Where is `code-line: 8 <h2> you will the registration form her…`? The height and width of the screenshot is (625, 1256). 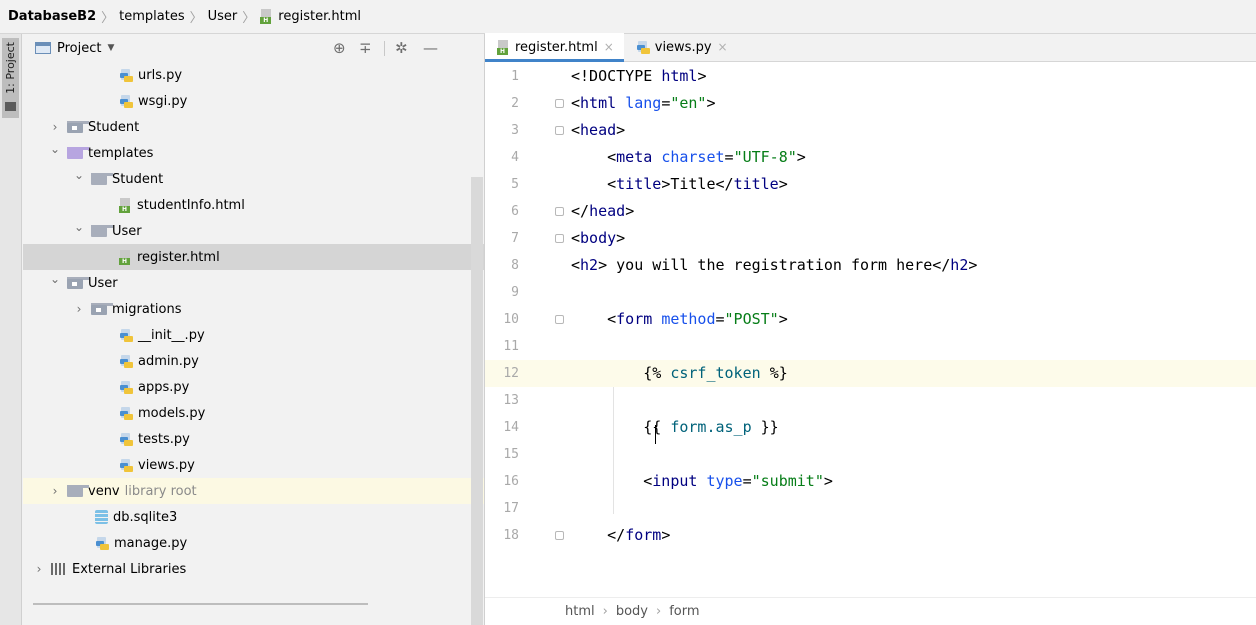 code-line: 8 <h2> you will the registration form her… is located at coordinates (870, 265).